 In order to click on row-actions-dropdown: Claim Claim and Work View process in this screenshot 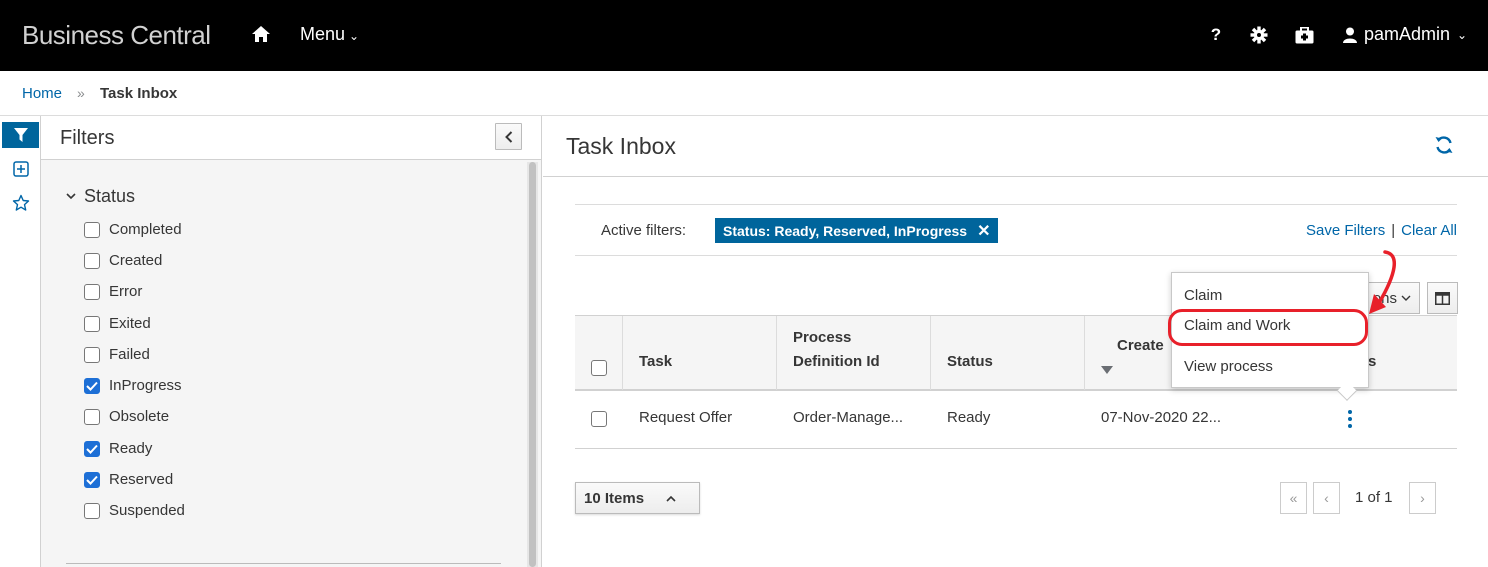, I will do `click(1270, 330)`.